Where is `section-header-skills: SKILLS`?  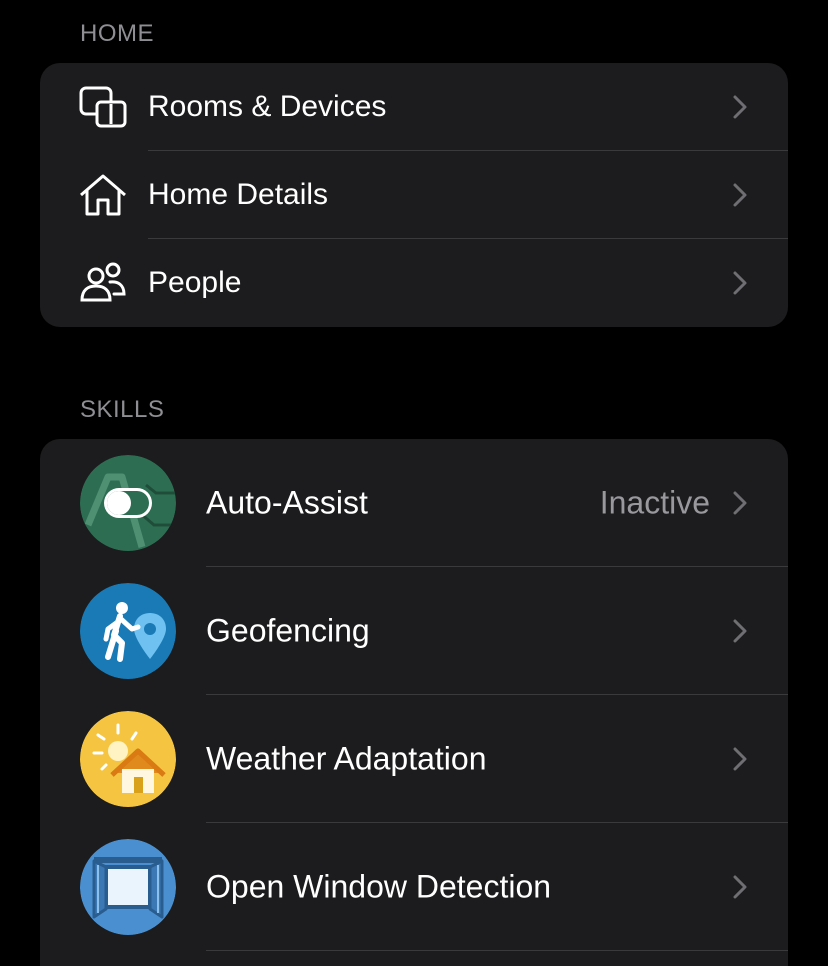
section-header-skills: SKILLS is located at coordinates (122, 409).